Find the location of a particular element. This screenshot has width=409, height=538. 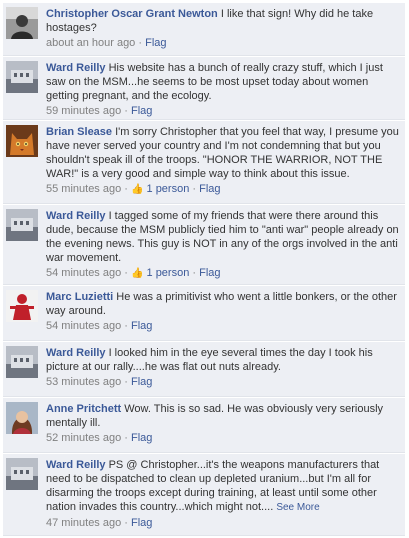

comment-meta: 53 minutes ago · Flag is located at coordinates (99, 382).